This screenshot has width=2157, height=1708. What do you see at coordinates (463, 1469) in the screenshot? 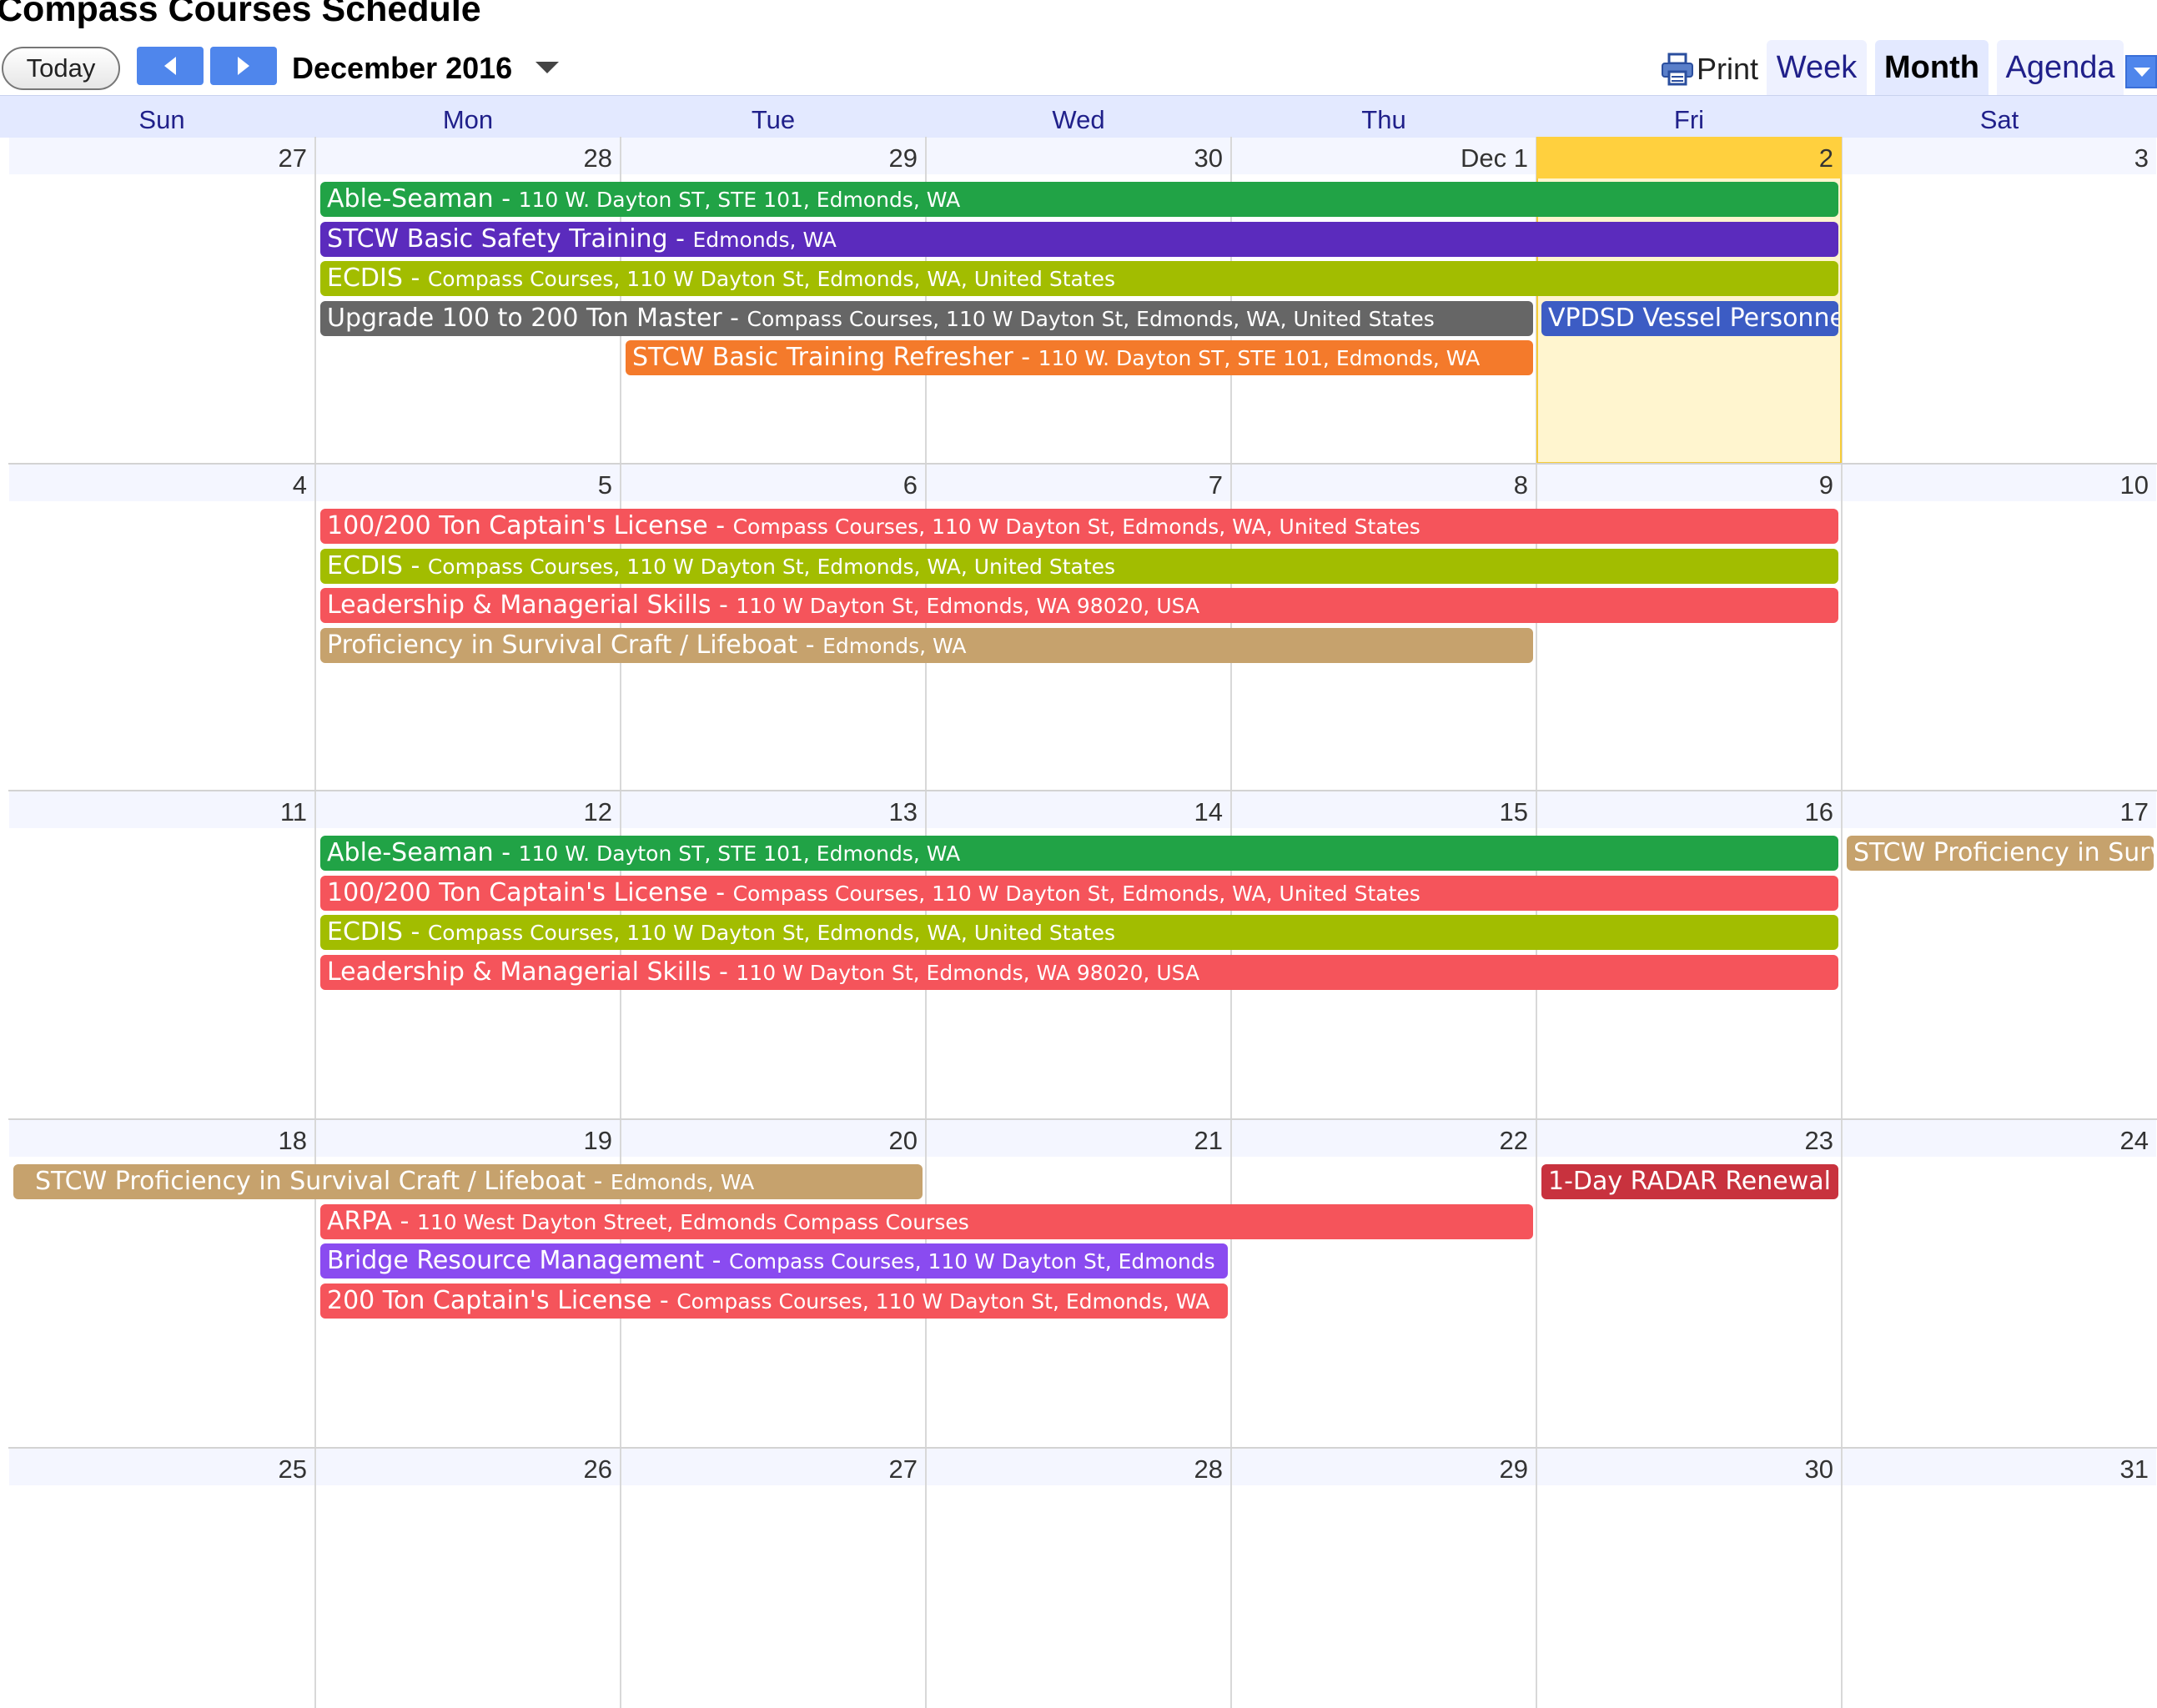
I see `date-number: 26` at bounding box center [463, 1469].